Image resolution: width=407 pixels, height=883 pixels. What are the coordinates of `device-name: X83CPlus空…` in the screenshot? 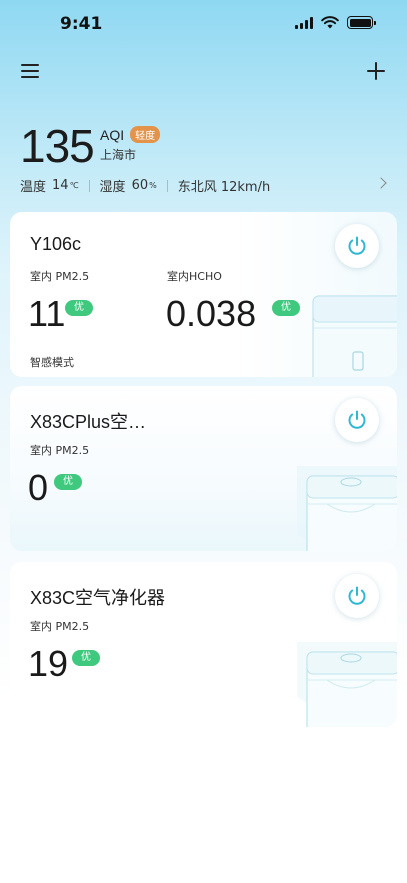 It's located at (88, 422).